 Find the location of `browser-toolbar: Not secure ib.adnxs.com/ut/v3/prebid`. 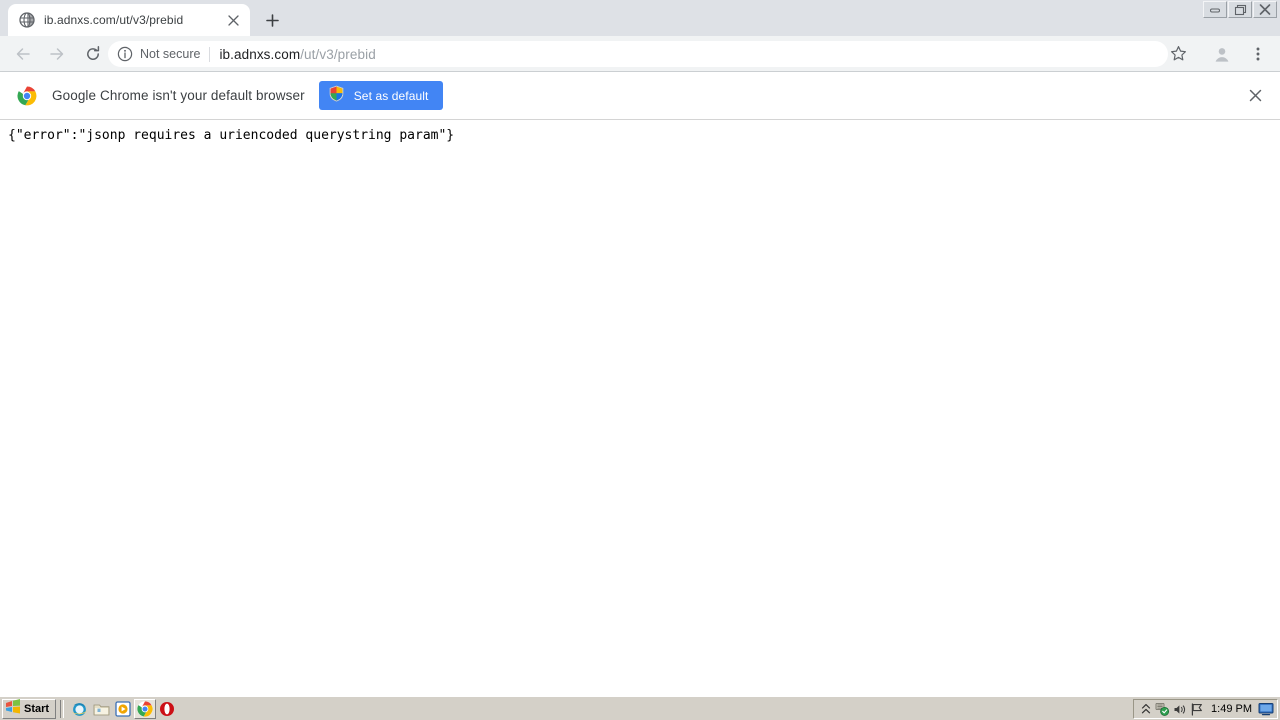

browser-toolbar: Not secure ib.adnxs.com/ut/v3/prebid is located at coordinates (640, 54).